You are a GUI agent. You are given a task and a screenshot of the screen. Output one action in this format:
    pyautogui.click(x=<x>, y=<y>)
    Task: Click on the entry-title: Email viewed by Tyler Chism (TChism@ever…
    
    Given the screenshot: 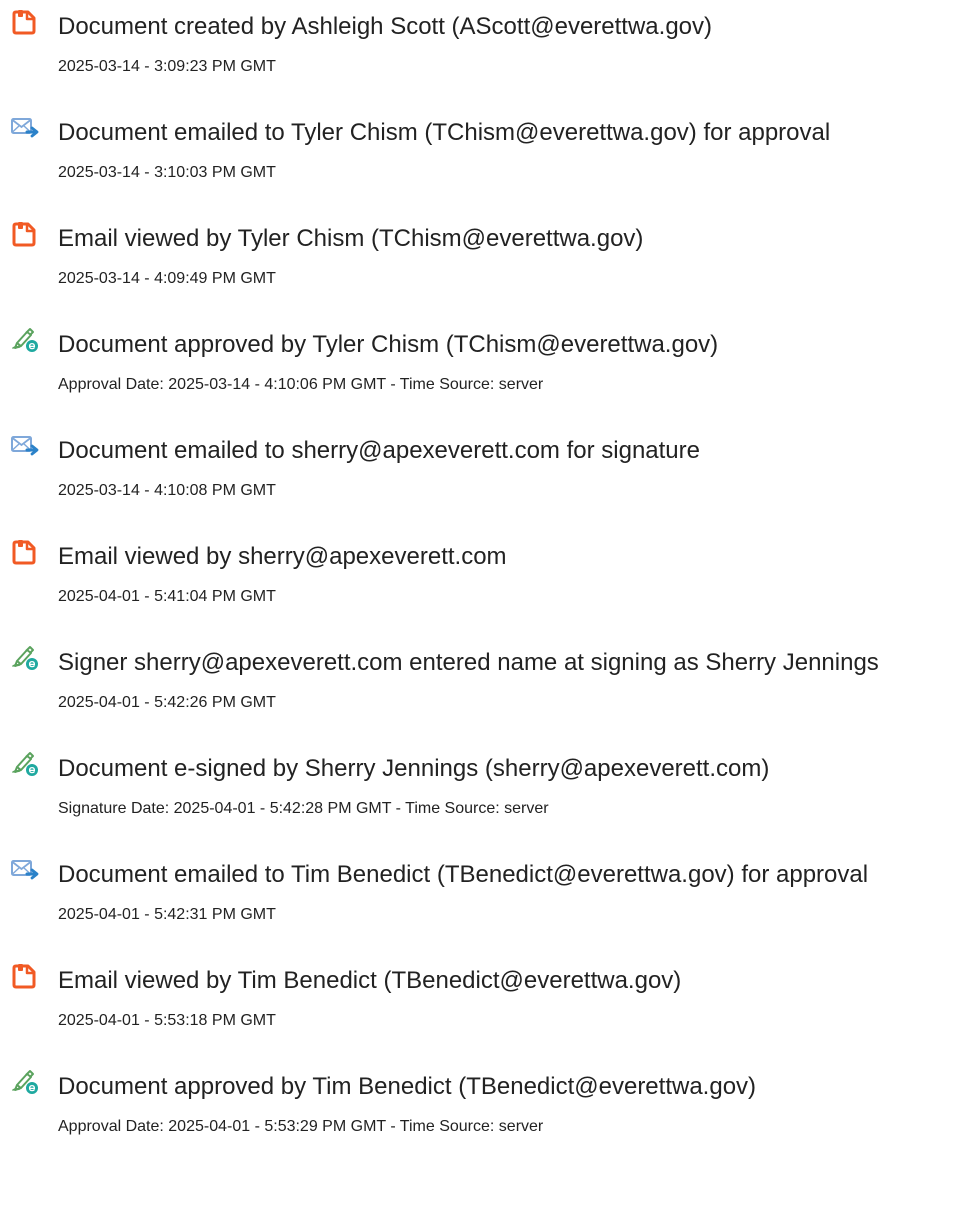 What is the action you would take?
    pyautogui.click(x=351, y=238)
    